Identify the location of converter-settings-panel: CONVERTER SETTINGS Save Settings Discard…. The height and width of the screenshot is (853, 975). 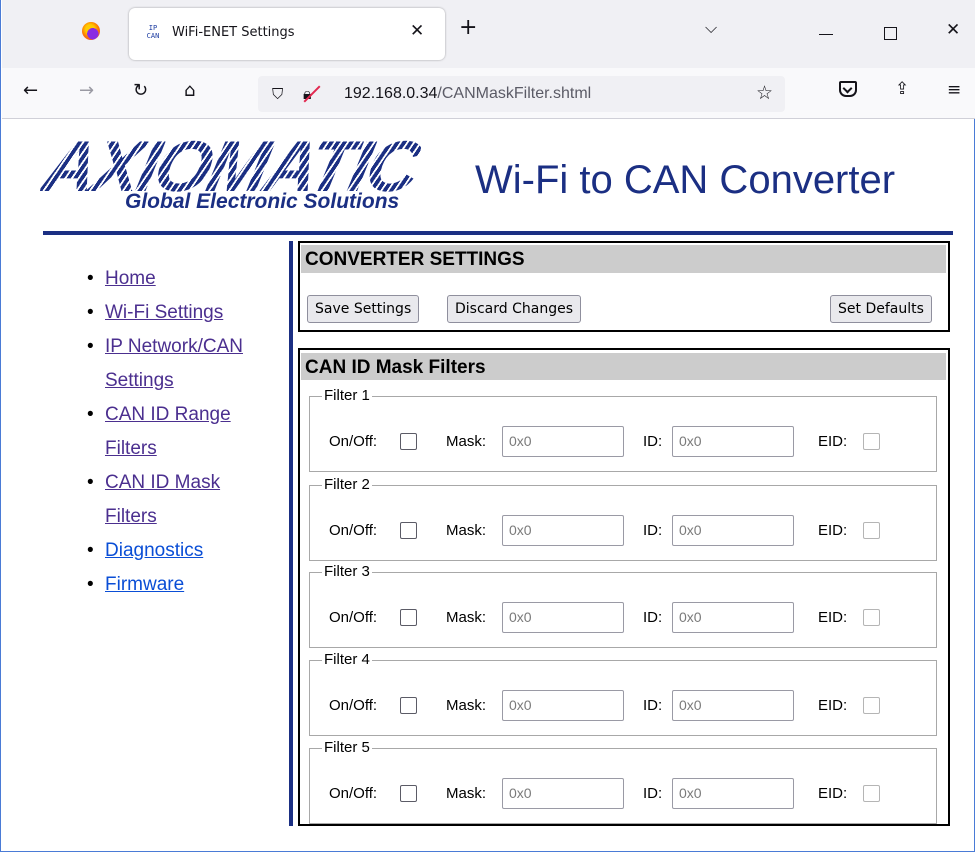
(624, 286).